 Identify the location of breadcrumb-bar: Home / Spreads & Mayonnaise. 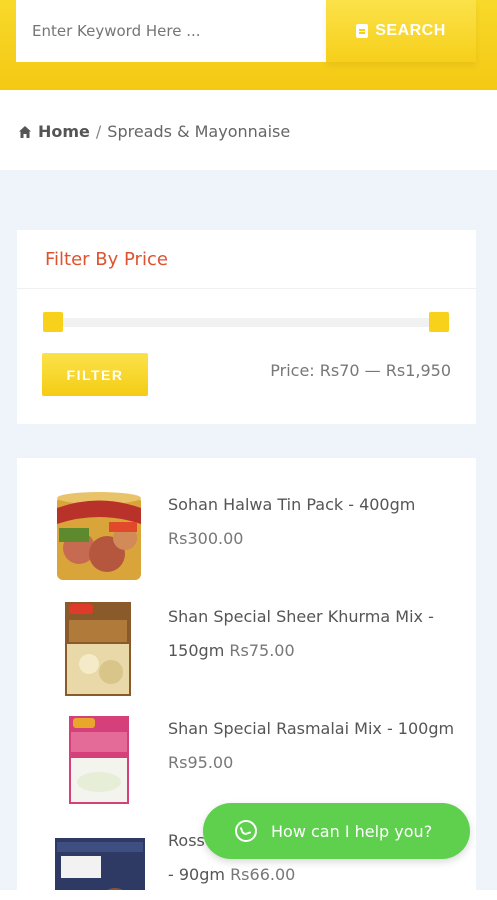
(248, 130).